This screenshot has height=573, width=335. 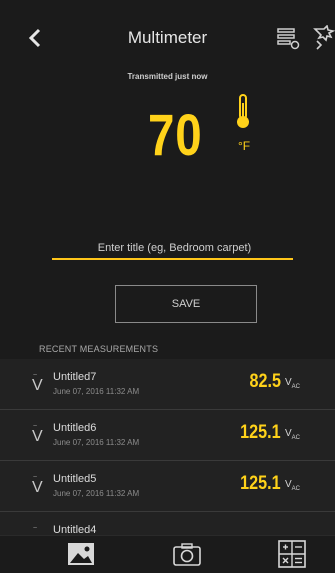 I want to click on gallery-icon, so click(x=81, y=554).